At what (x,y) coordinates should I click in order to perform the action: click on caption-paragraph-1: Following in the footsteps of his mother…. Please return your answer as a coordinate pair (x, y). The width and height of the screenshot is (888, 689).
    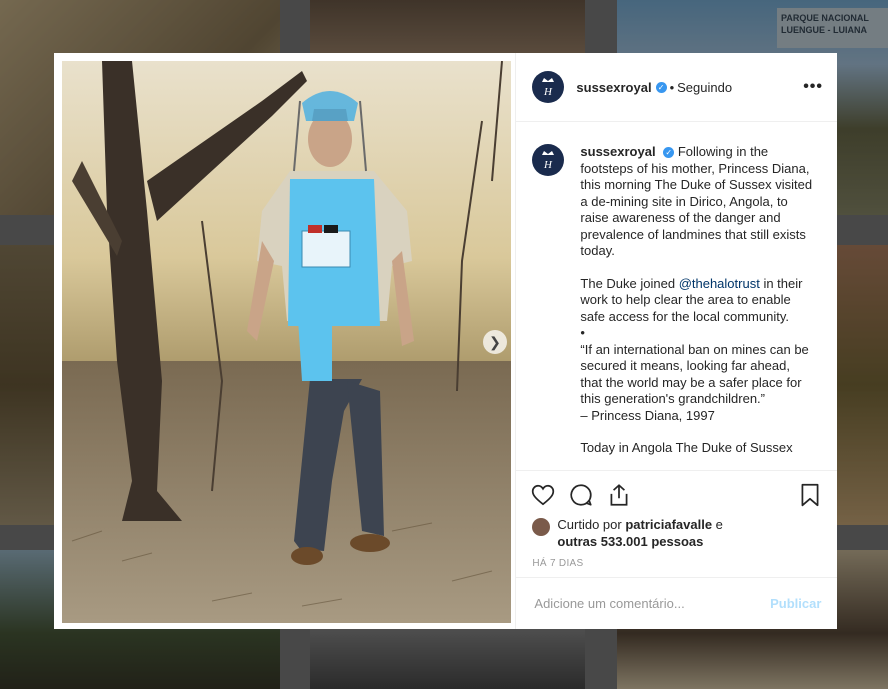
    Looking at the image, I should click on (696, 201).